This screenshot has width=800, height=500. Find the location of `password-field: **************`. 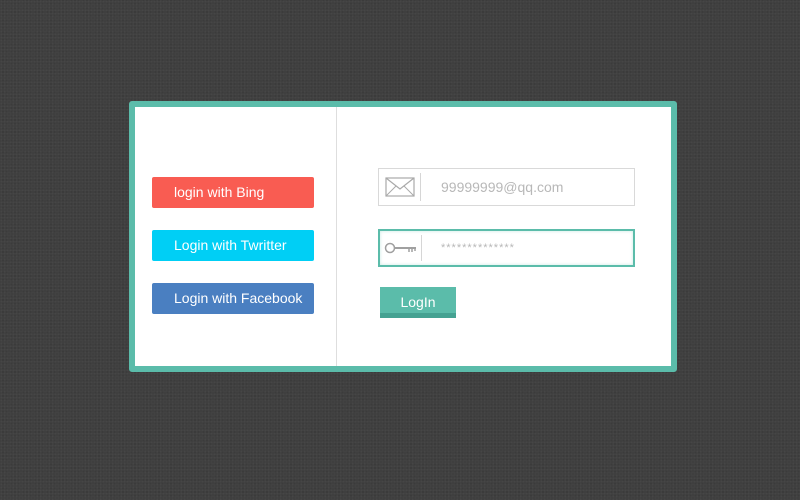

password-field: ************** is located at coordinates (506, 248).